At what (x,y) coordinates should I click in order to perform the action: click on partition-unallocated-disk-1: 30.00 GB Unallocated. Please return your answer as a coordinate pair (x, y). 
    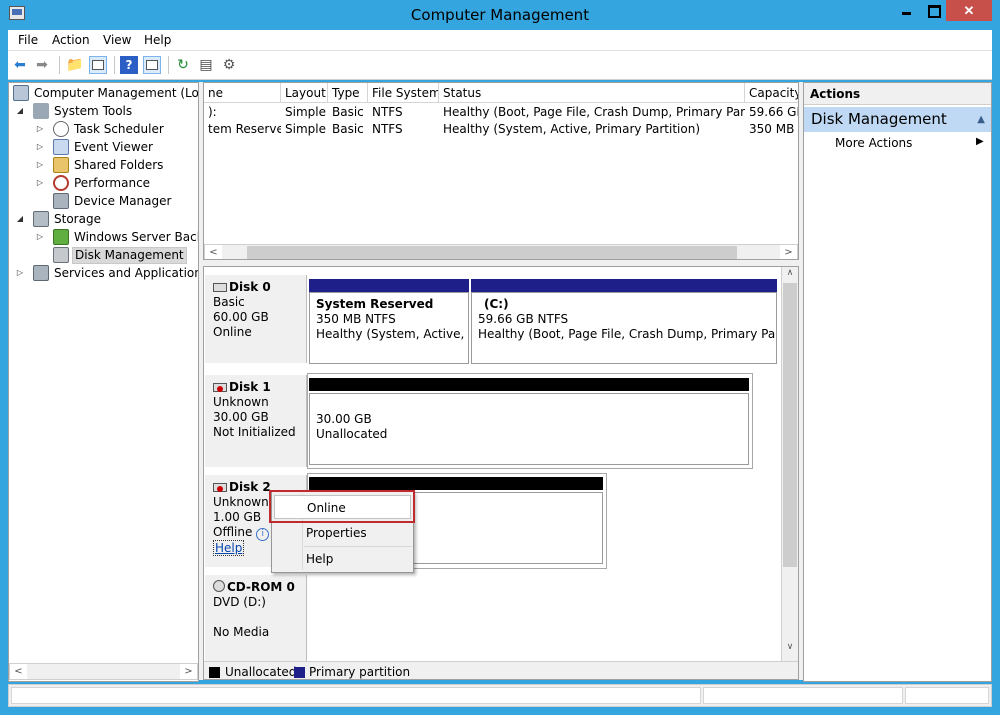
    Looking at the image, I should click on (529, 429).